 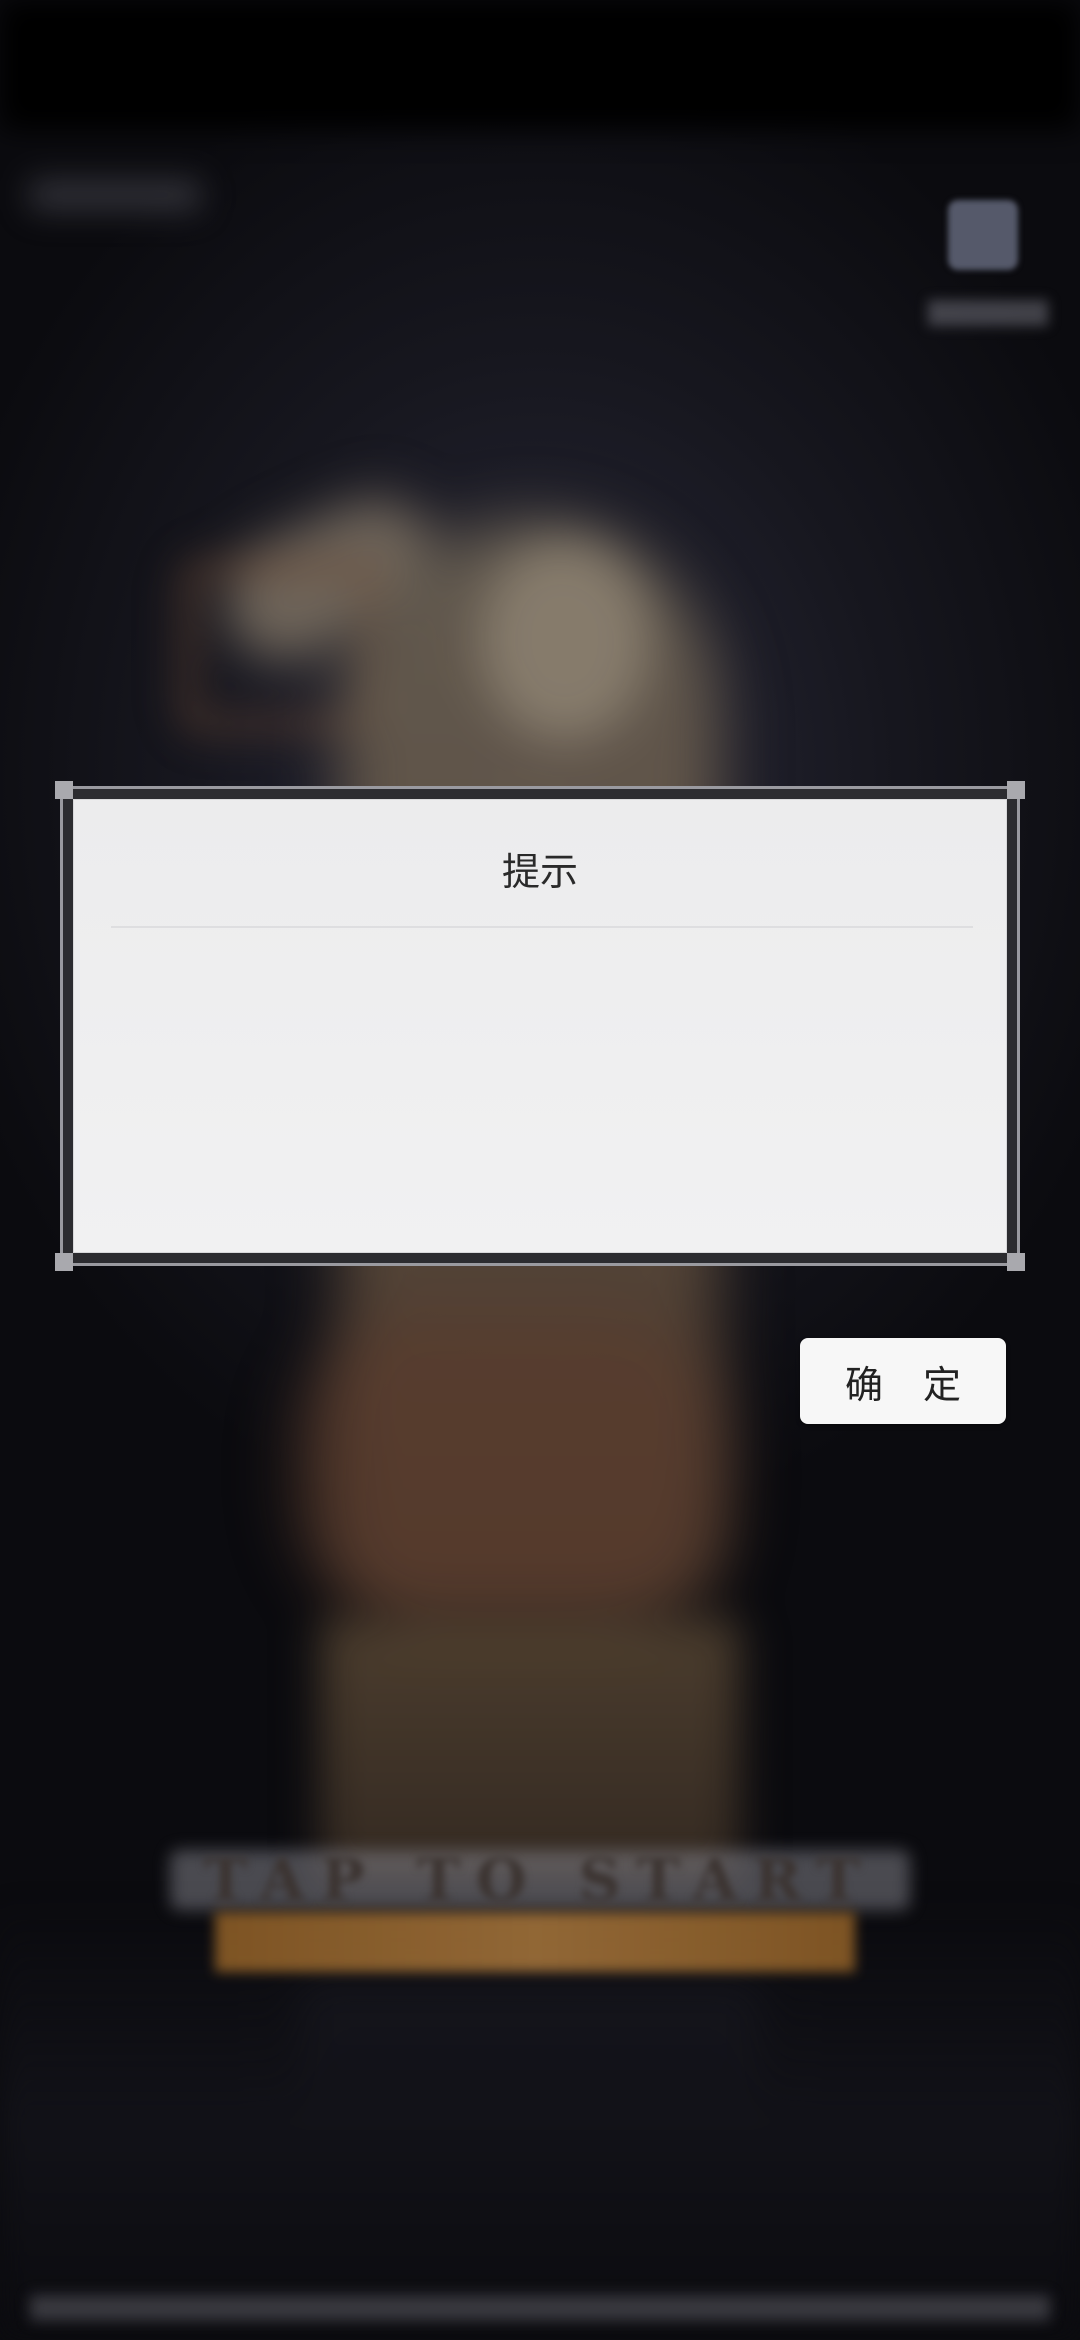 What do you see at coordinates (542, 927) in the screenshot?
I see `dialog-divider` at bounding box center [542, 927].